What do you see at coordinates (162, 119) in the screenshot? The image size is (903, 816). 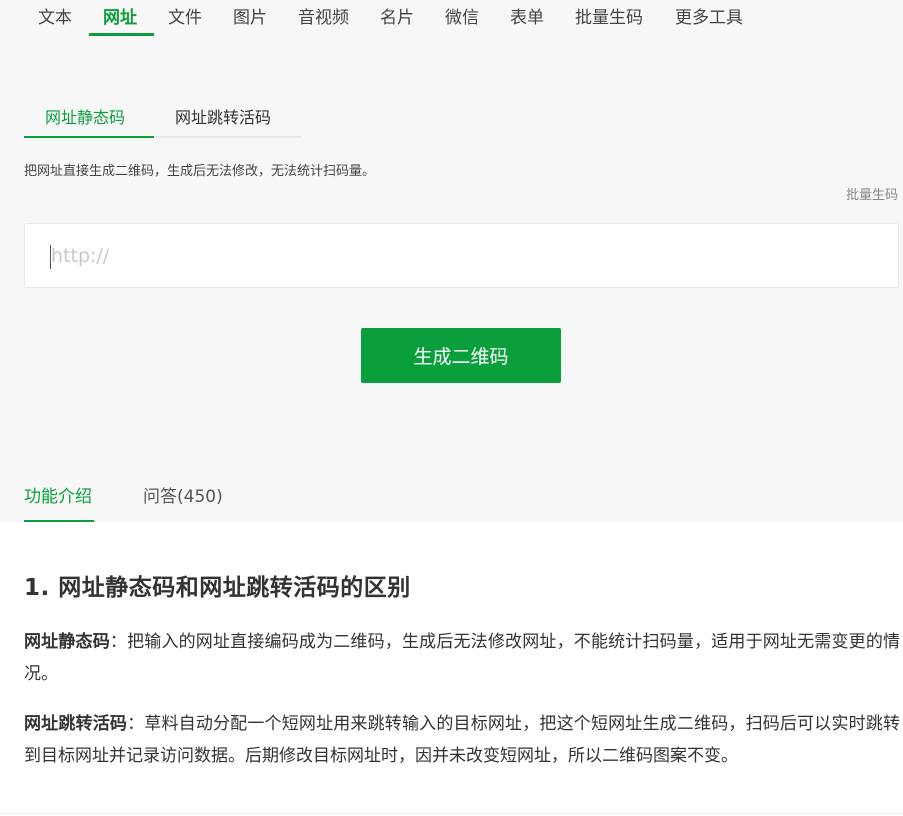 I see `sub-tab-bar: 网址静态码 网址跳转活码` at bounding box center [162, 119].